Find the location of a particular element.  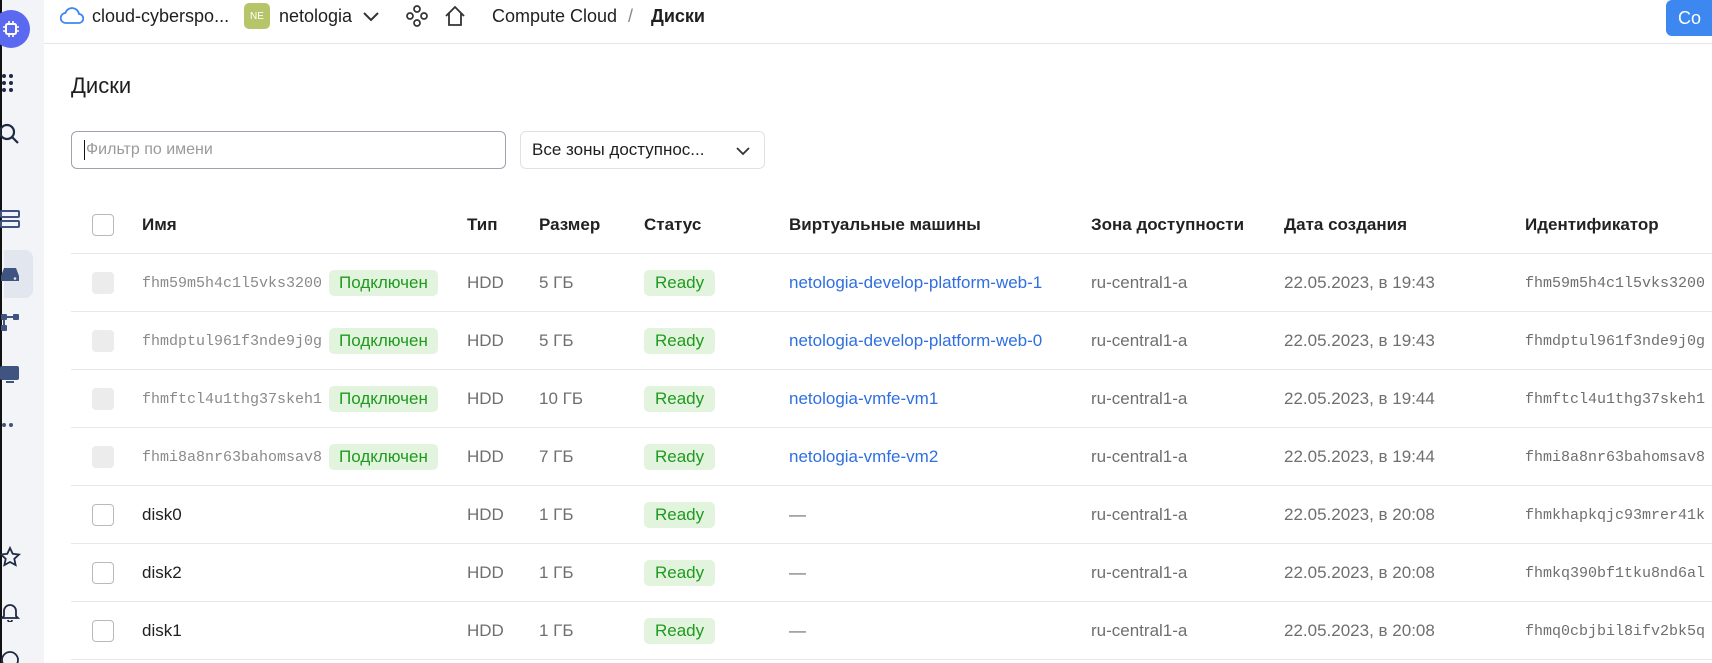

disk-size: 5 ГБ is located at coordinates (556, 340).